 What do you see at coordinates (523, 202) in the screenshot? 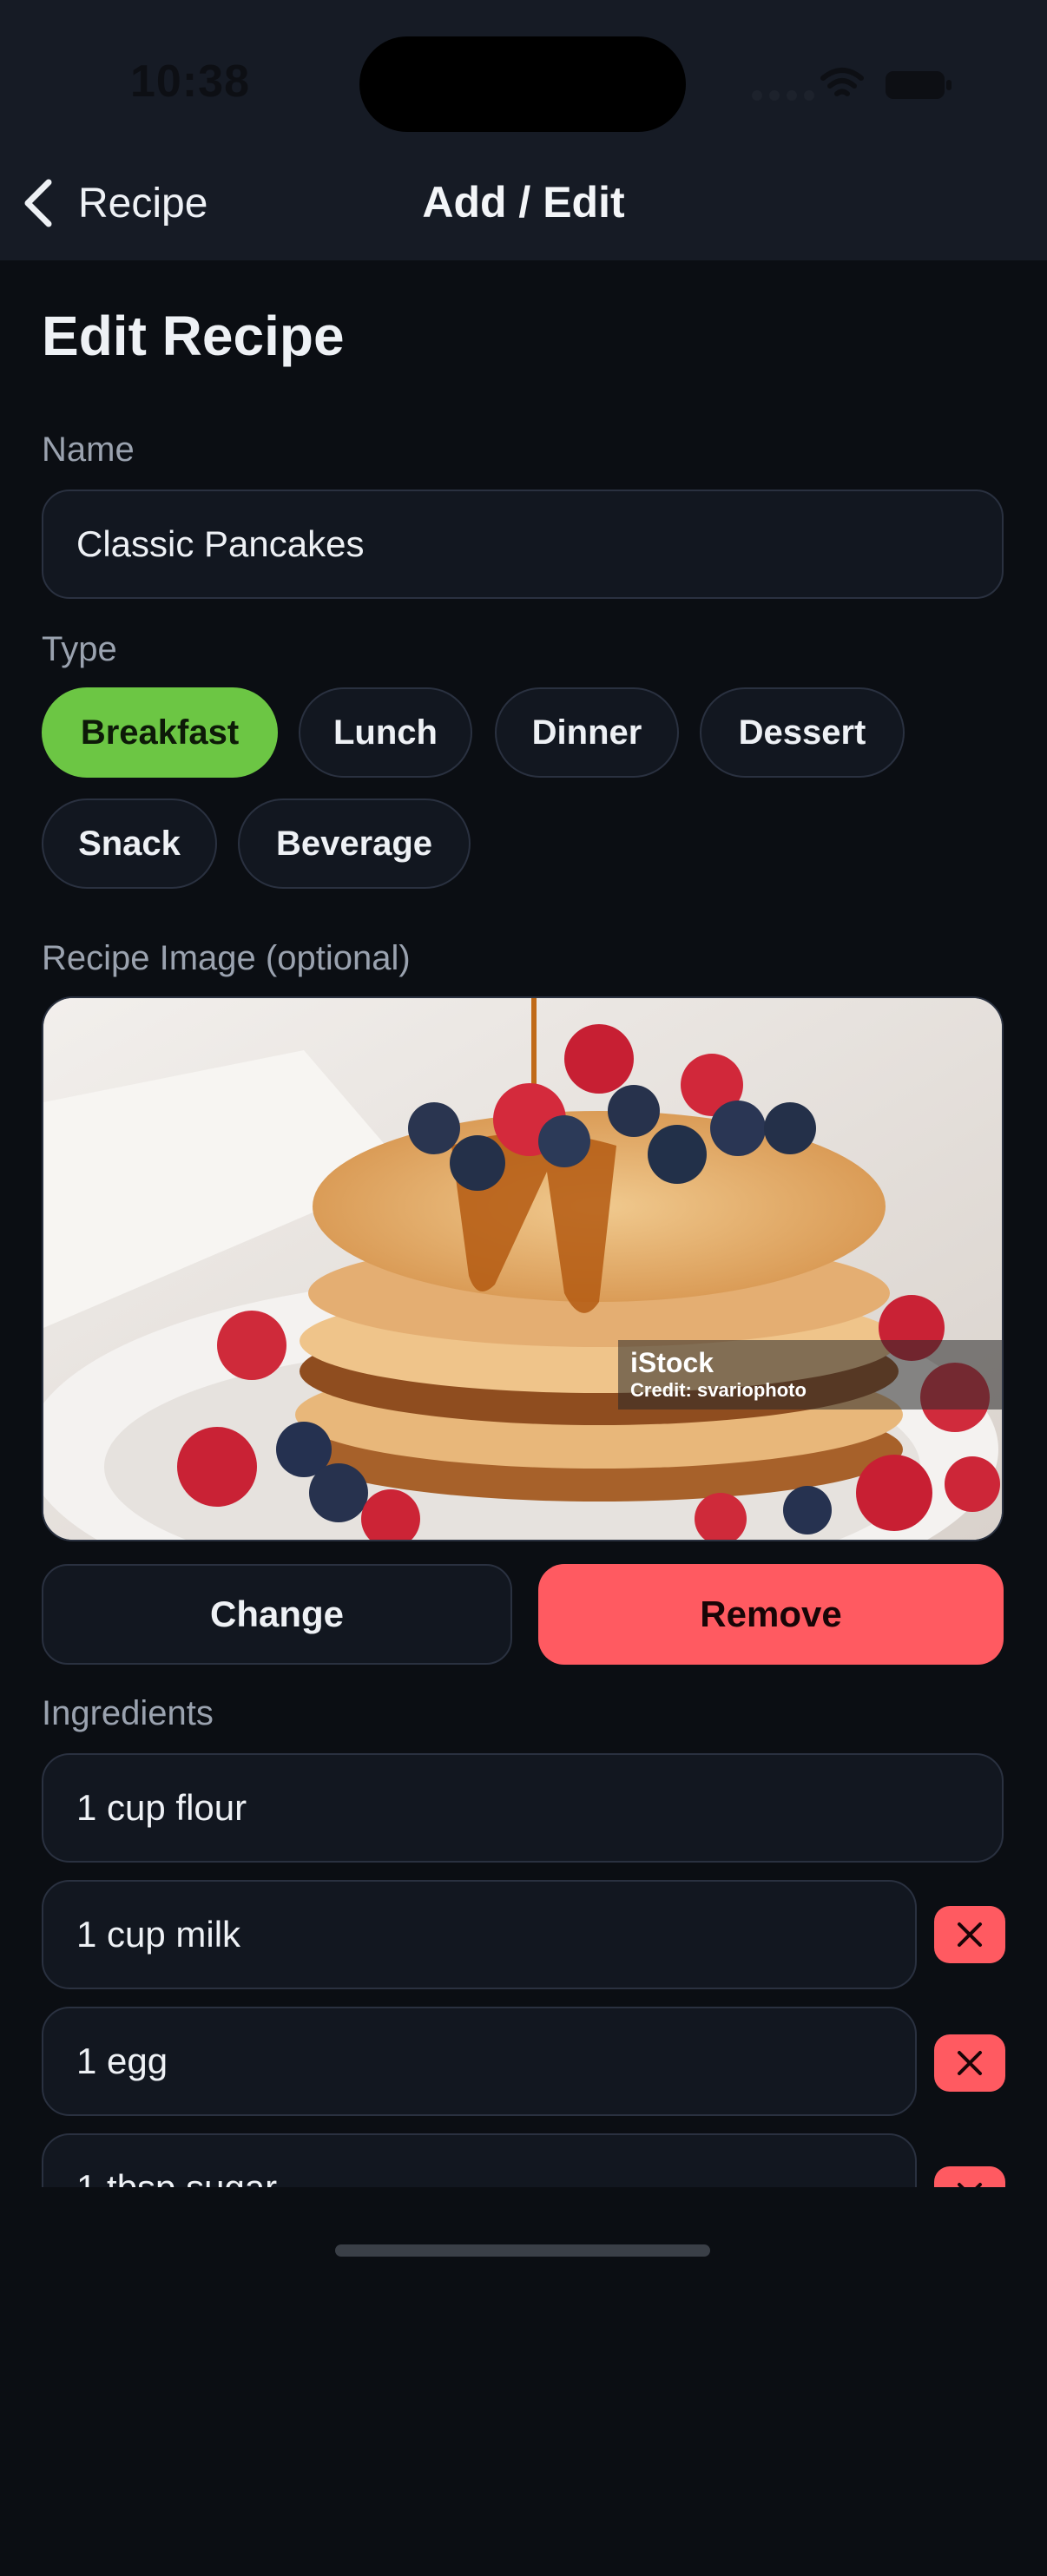
I see `nav-title: Add / Edit` at bounding box center [523, 202].